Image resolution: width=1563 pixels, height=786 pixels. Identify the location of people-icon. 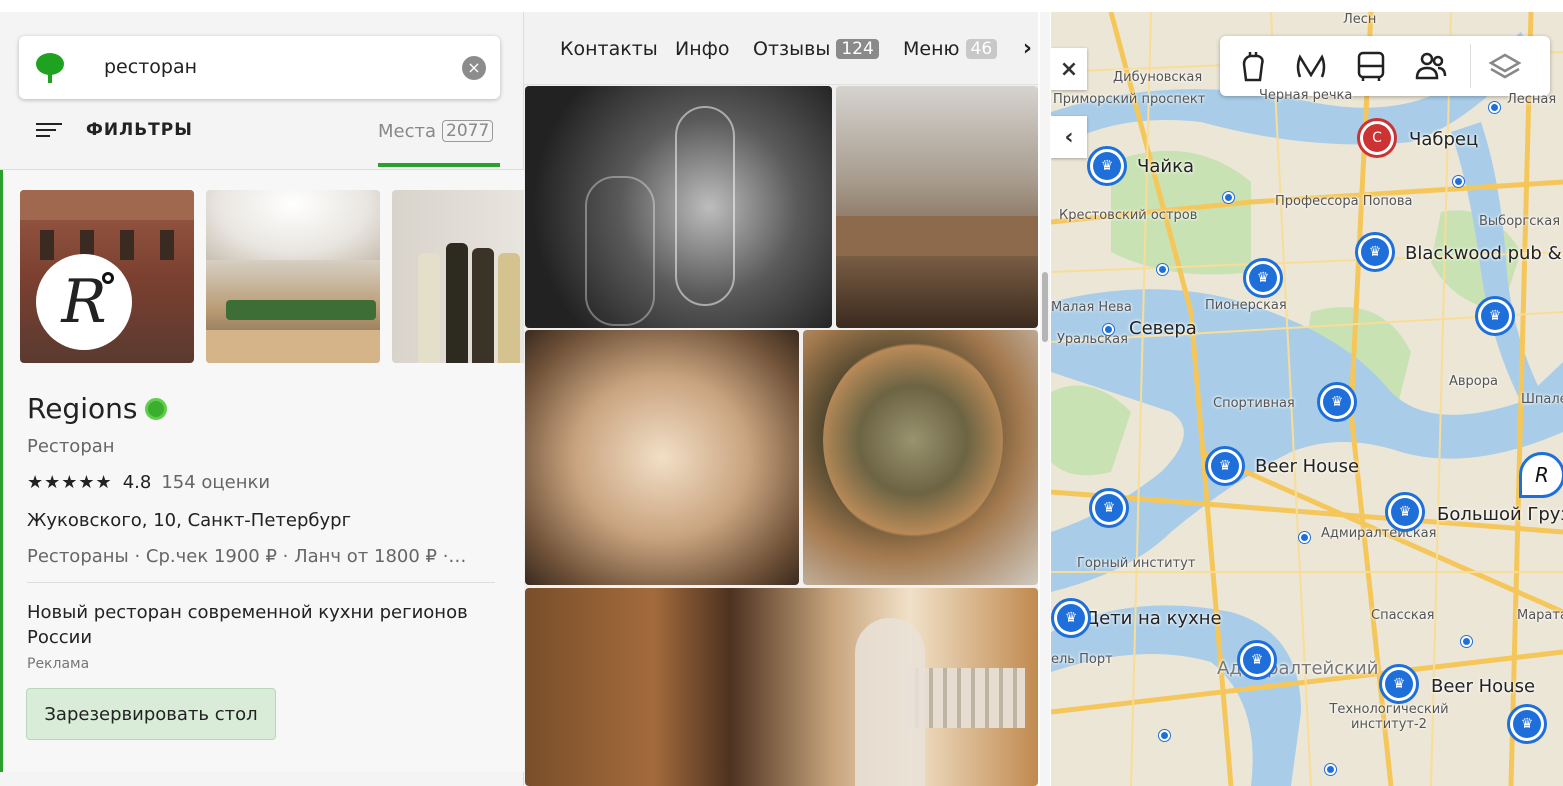
(1431, 66).